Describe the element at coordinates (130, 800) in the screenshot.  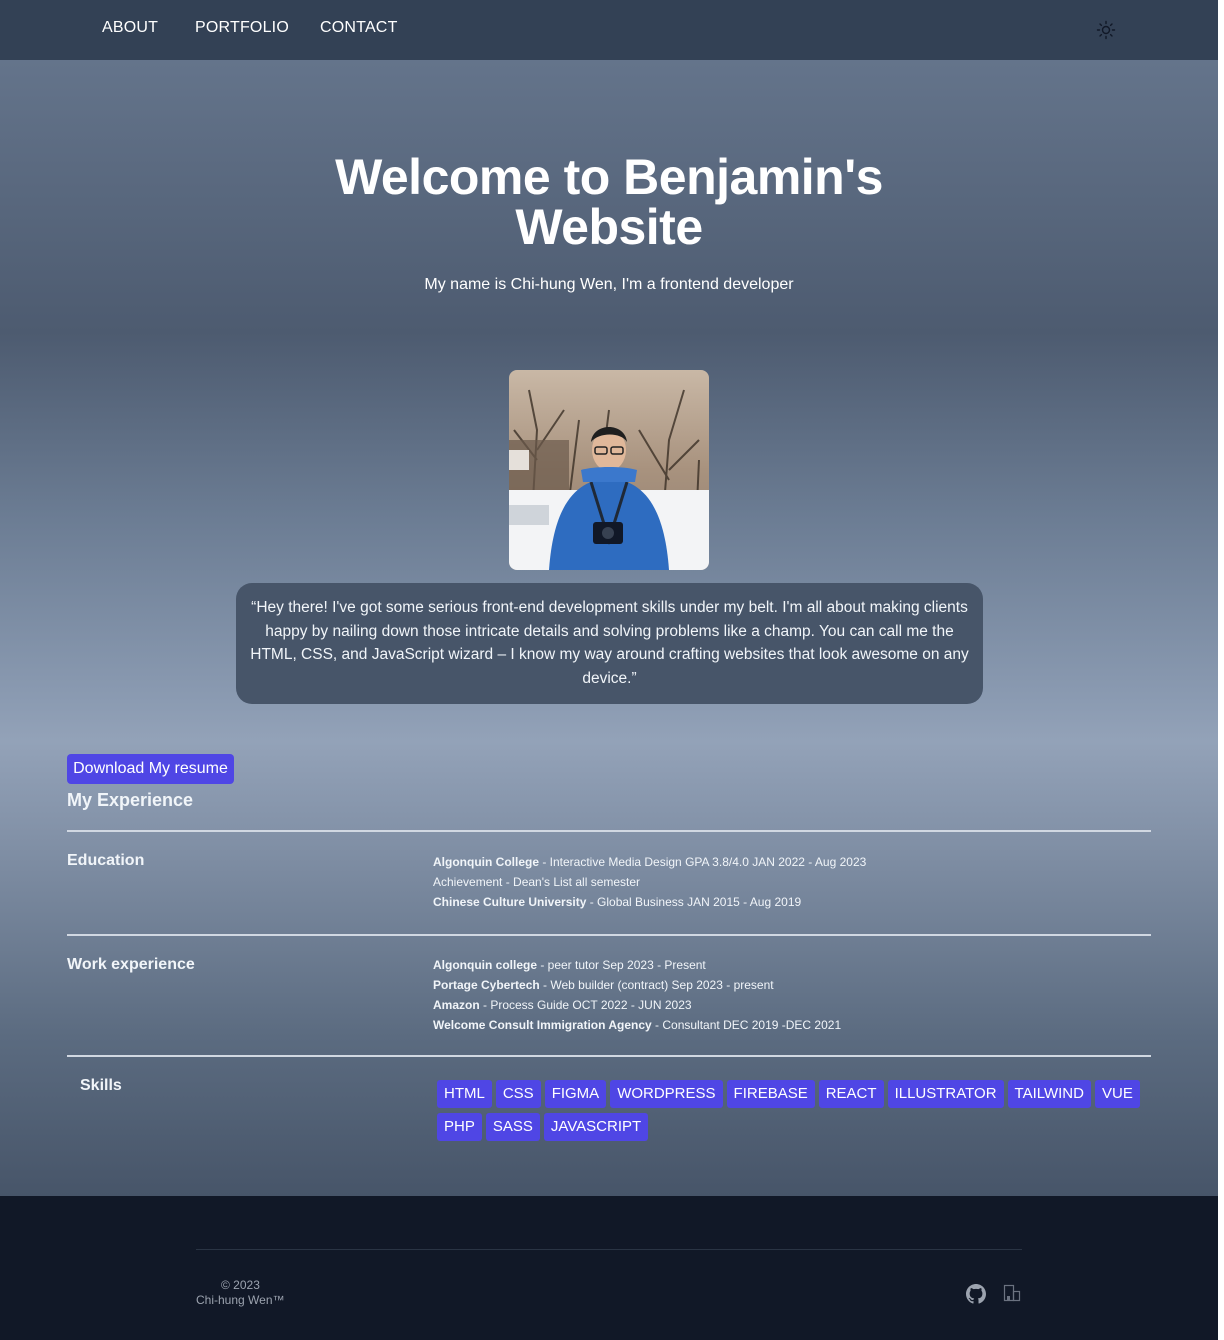
I see `experience-heading: My Experience` at that location.